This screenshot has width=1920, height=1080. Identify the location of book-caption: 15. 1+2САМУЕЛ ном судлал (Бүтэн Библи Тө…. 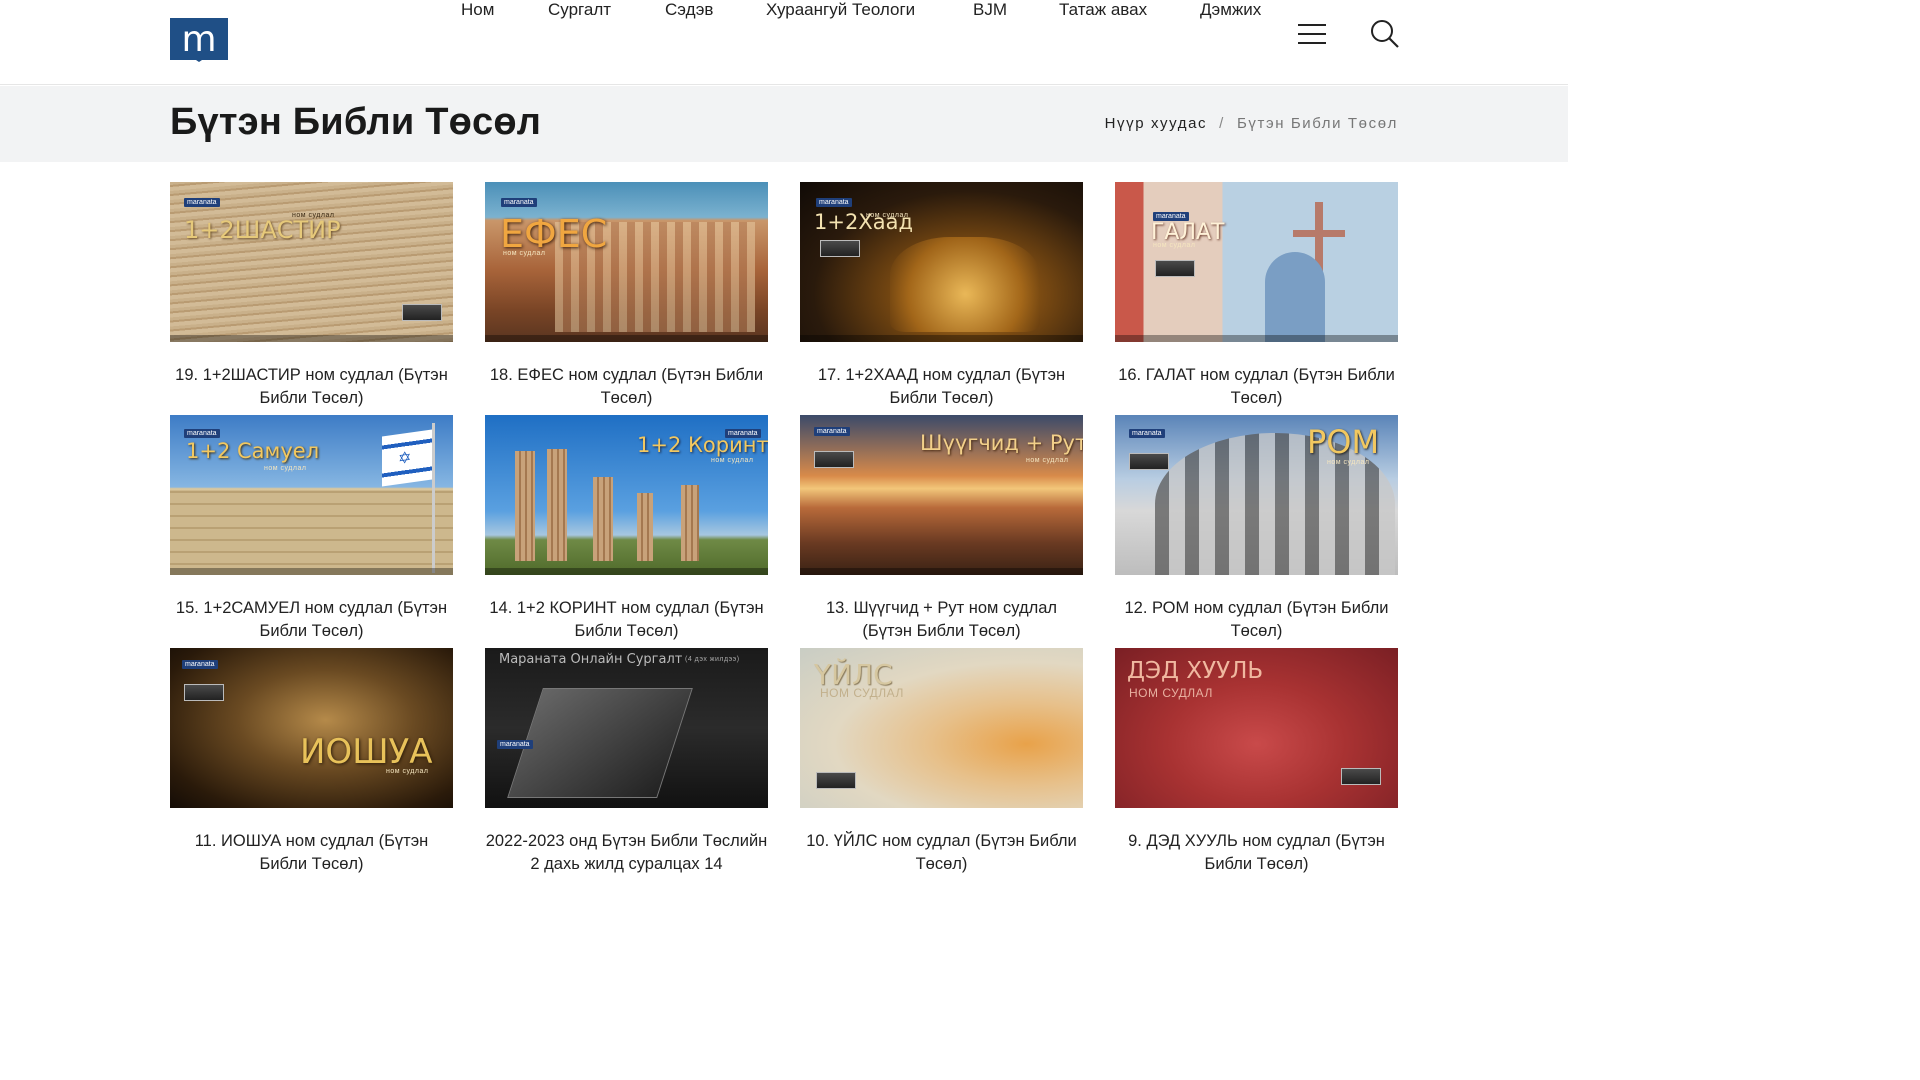
(311, 620).